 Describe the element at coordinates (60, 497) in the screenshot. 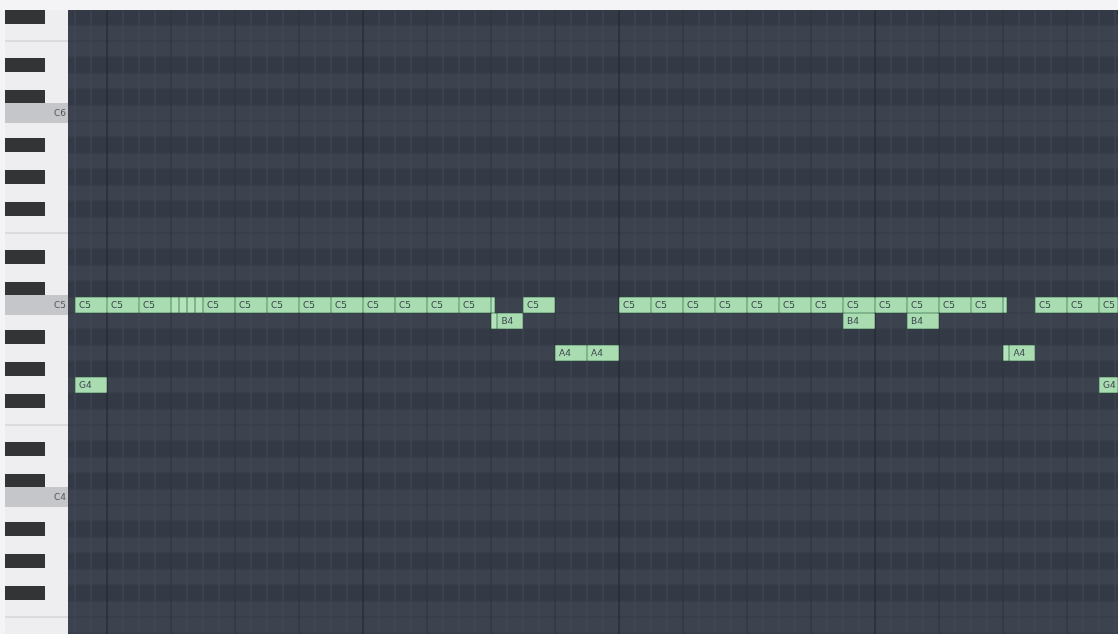

I see `octave-label: C4` at that location.